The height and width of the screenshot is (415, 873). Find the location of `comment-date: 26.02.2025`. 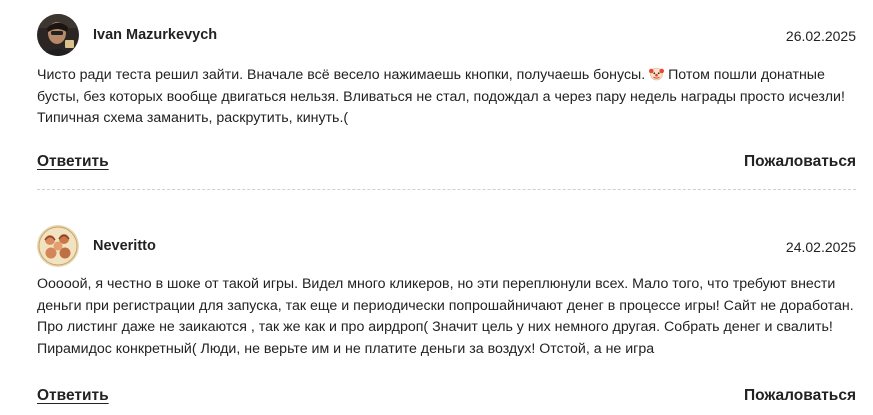

comment-date: 26.02.2025 is located at coordinates (820, 36).